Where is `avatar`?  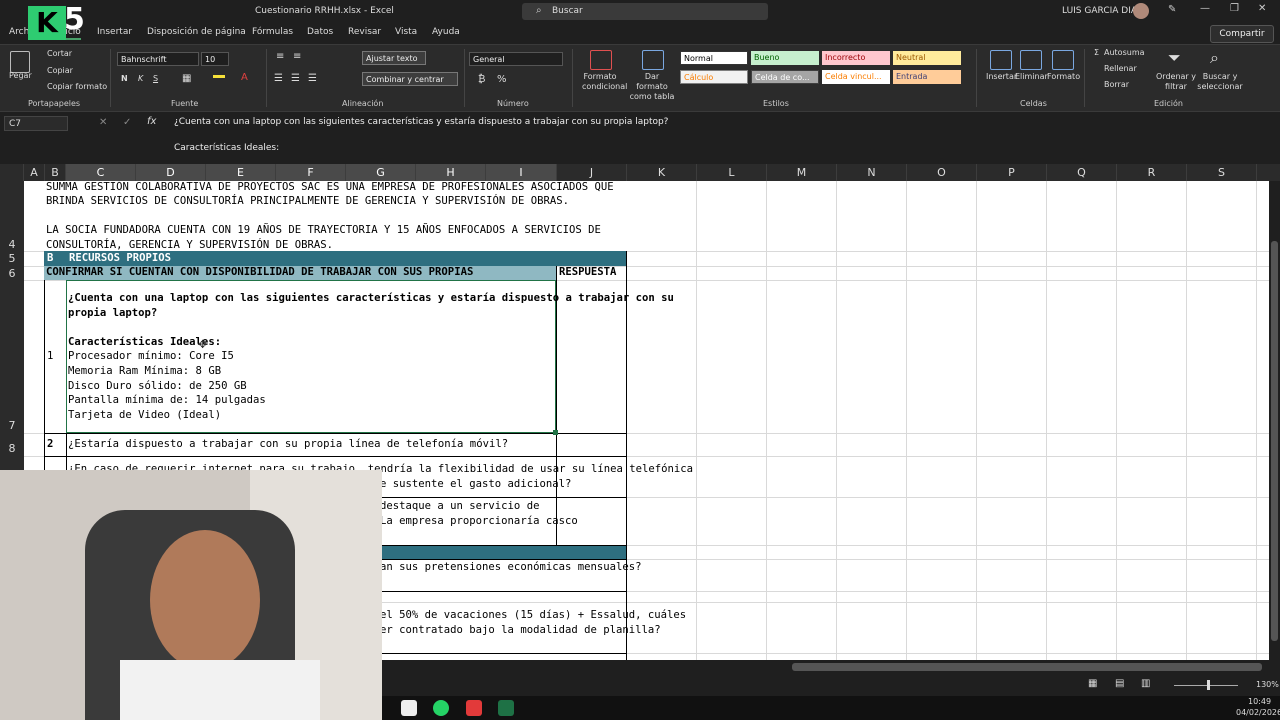 avatar is located at coordinates (1141, 11).